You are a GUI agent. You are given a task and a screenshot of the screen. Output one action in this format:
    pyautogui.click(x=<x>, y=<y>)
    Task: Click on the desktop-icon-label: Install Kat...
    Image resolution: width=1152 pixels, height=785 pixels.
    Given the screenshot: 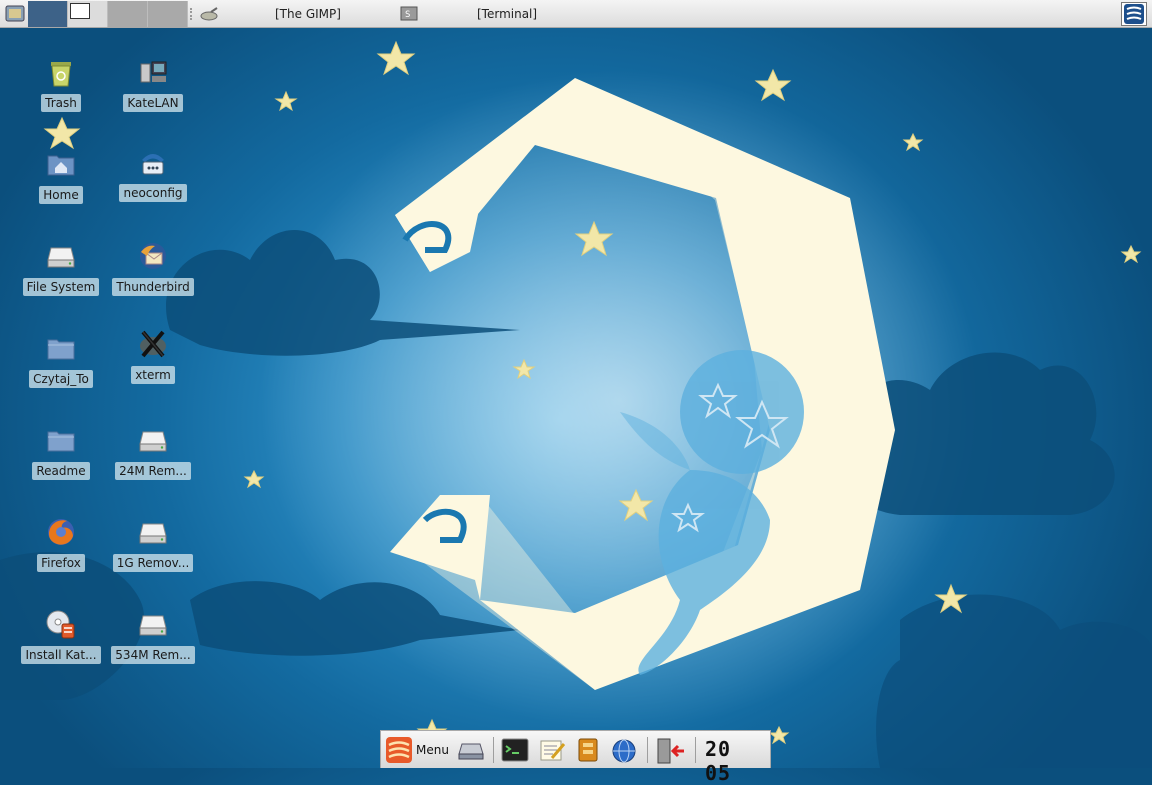 What is the action you would take?
    pyautogui.click(x=61, y=655)
    